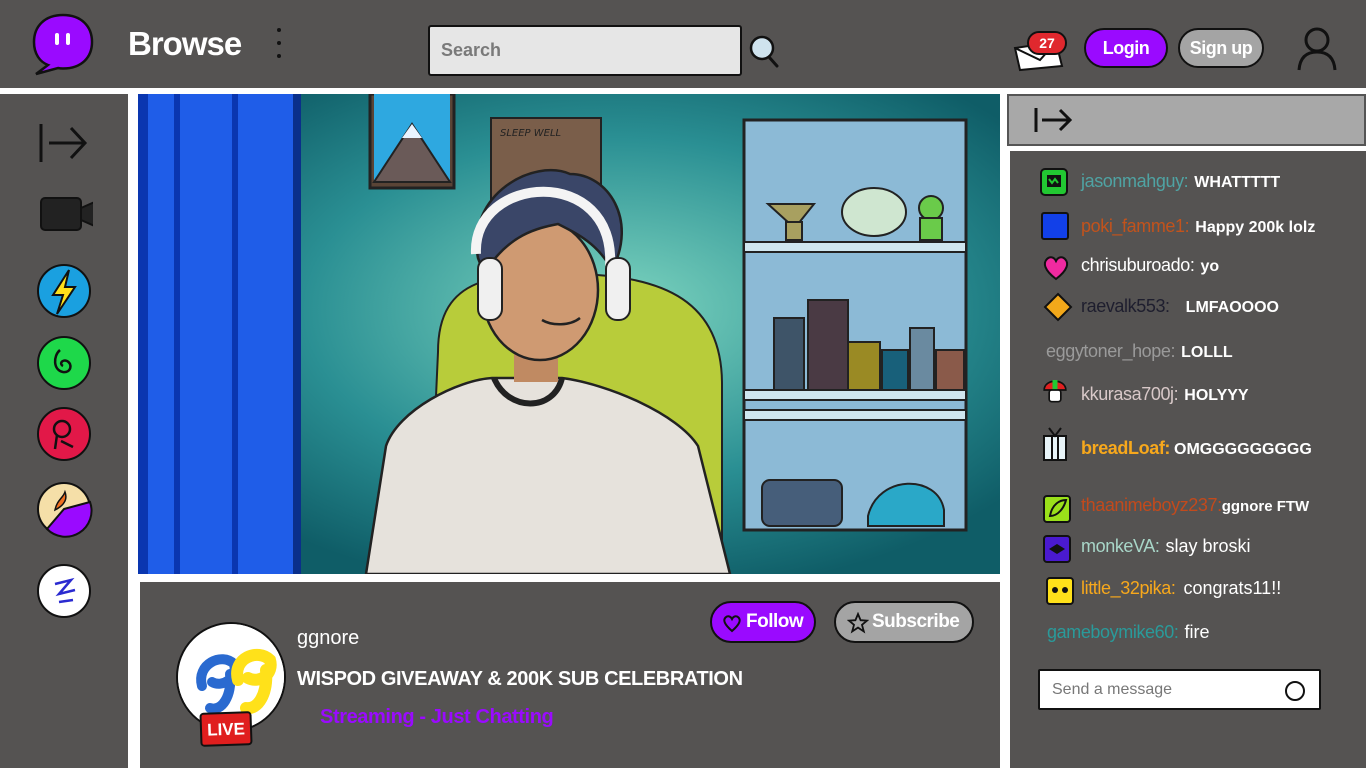 The height and width of the screenshot is (768, 1366). What do you see at coordinates (1197, 632) in the screenshot?
I see `chat-text: fire` at bounding box center [1197, 632].